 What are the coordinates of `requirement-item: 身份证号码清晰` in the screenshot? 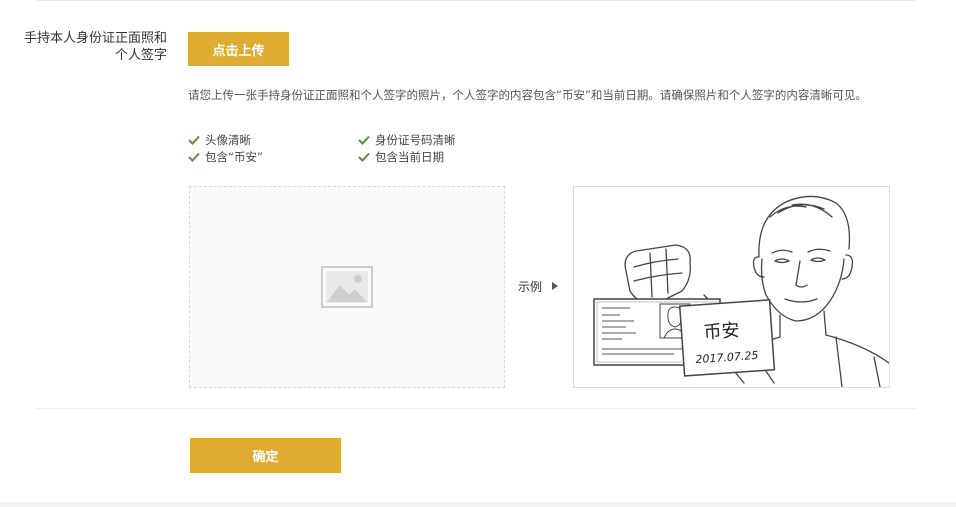 It's located at (407, 140).